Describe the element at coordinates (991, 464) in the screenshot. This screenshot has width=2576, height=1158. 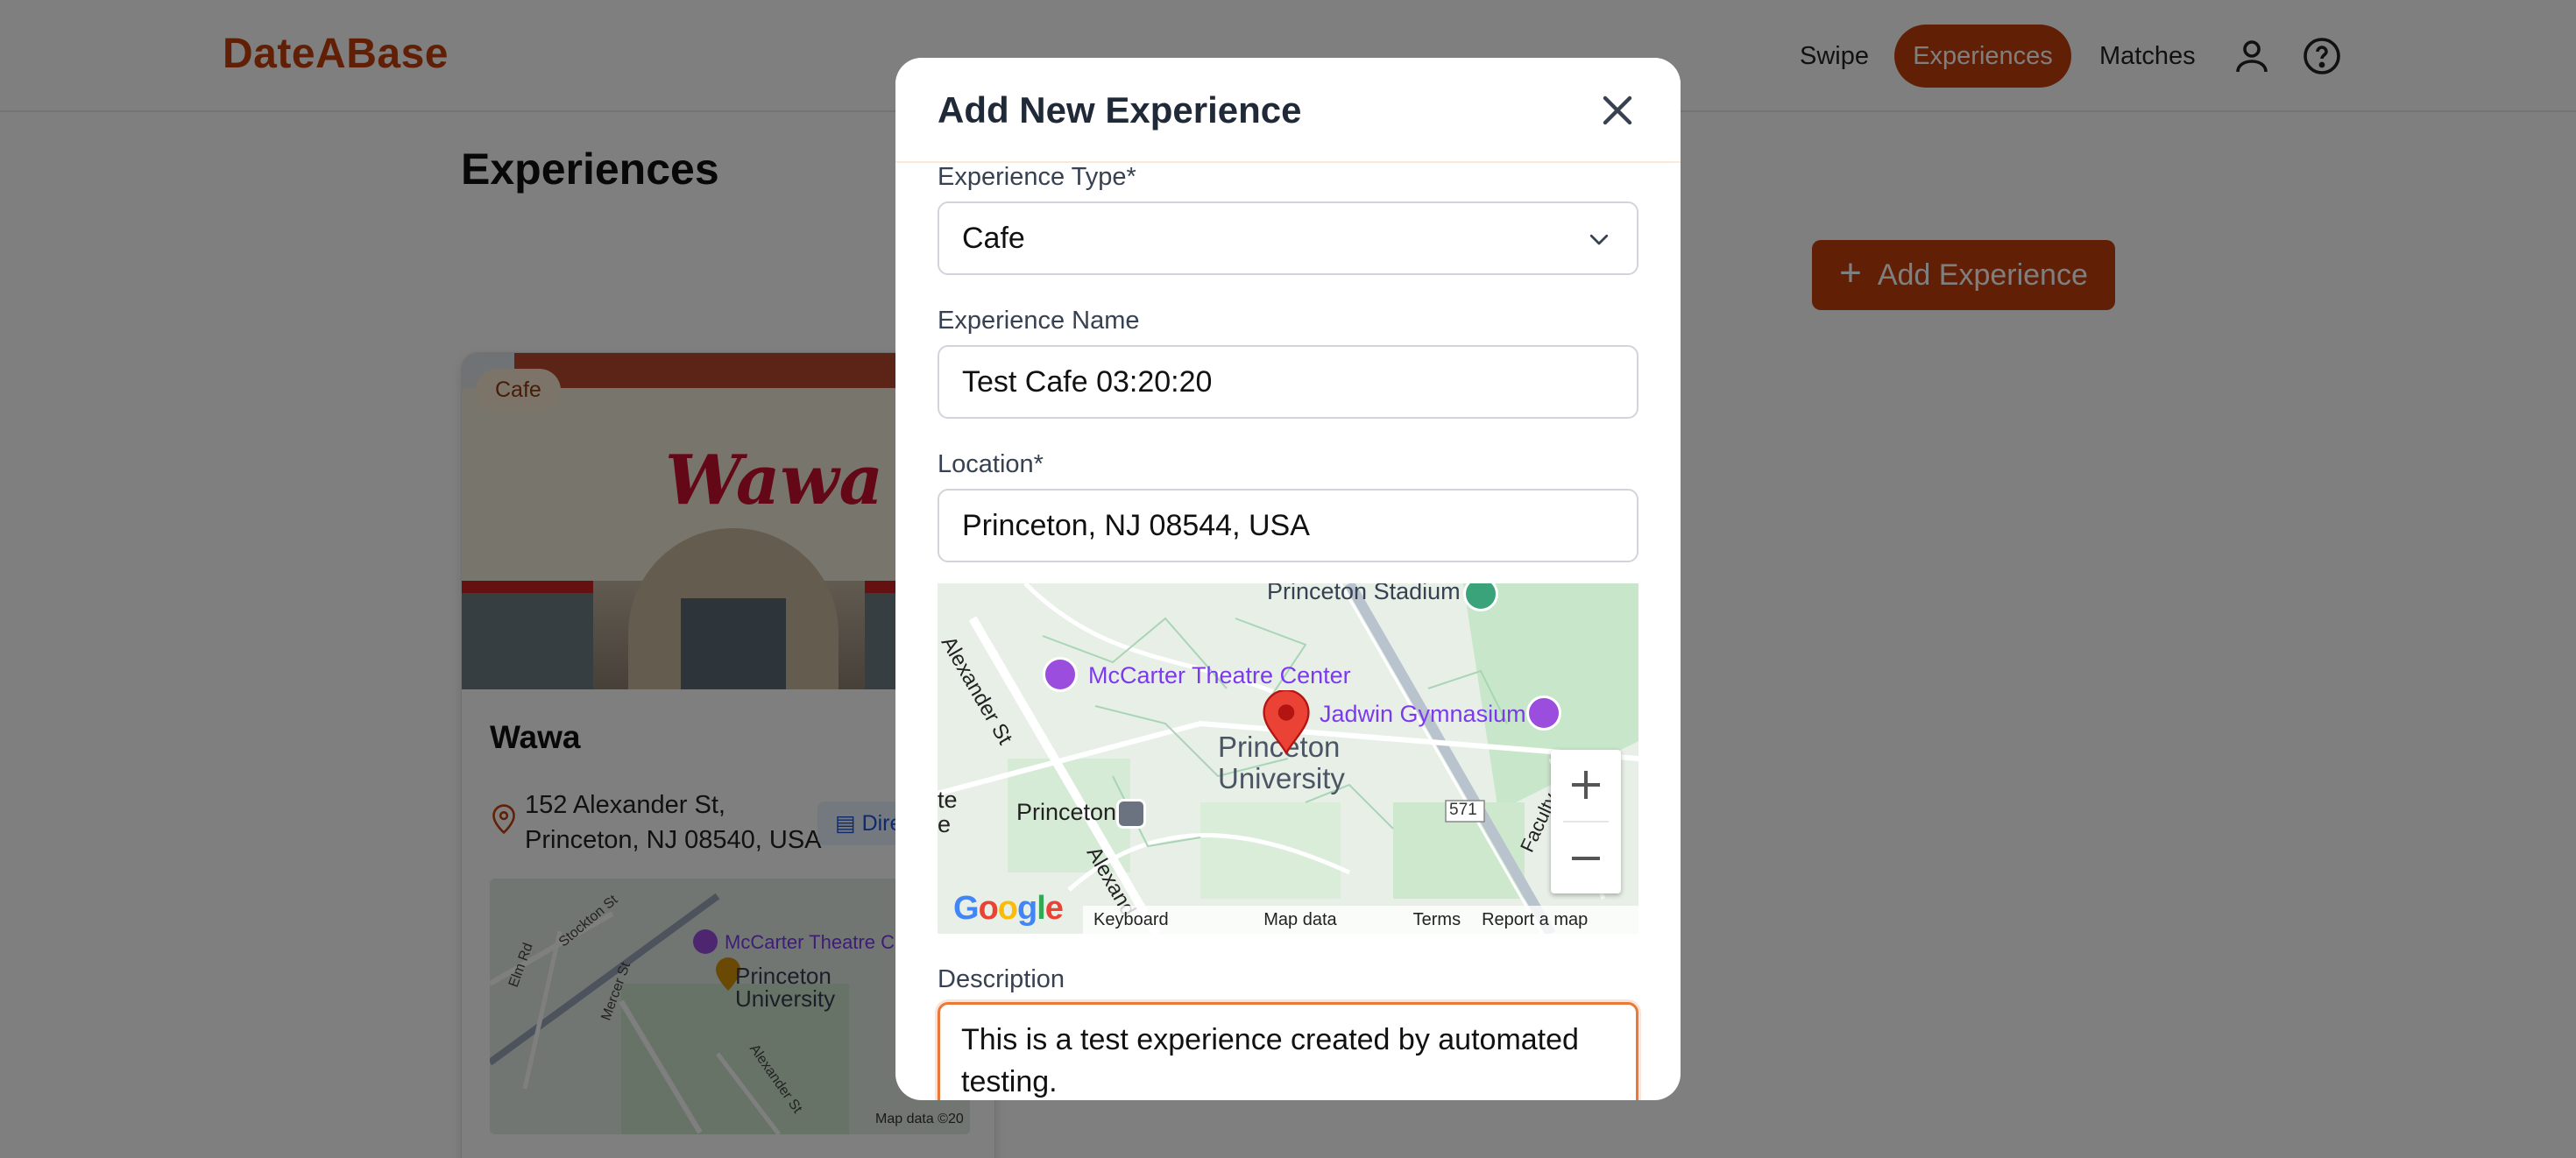
I see `location-label: Location*` at that location.